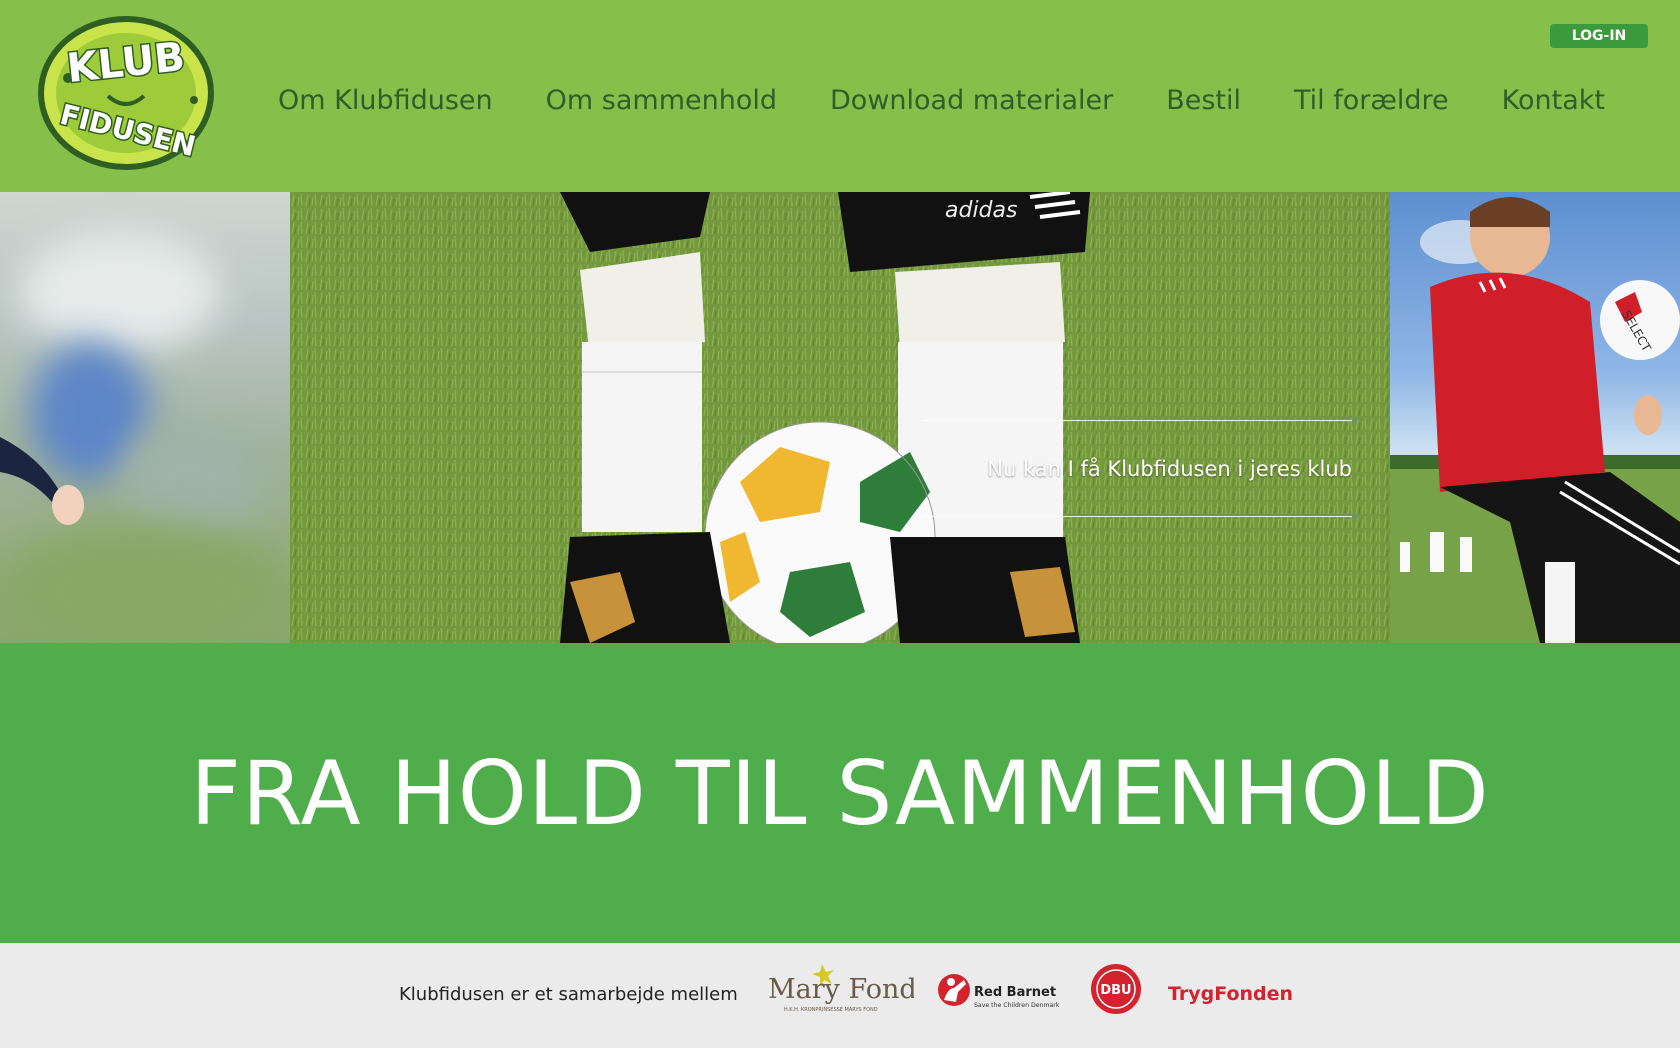 This screenshot has width=1680, height=1048. What do you see at coordinates (971, 100) in the screenshot?
I see `nav-download-materialer: Download materialer` at bounding box center [971, 100].